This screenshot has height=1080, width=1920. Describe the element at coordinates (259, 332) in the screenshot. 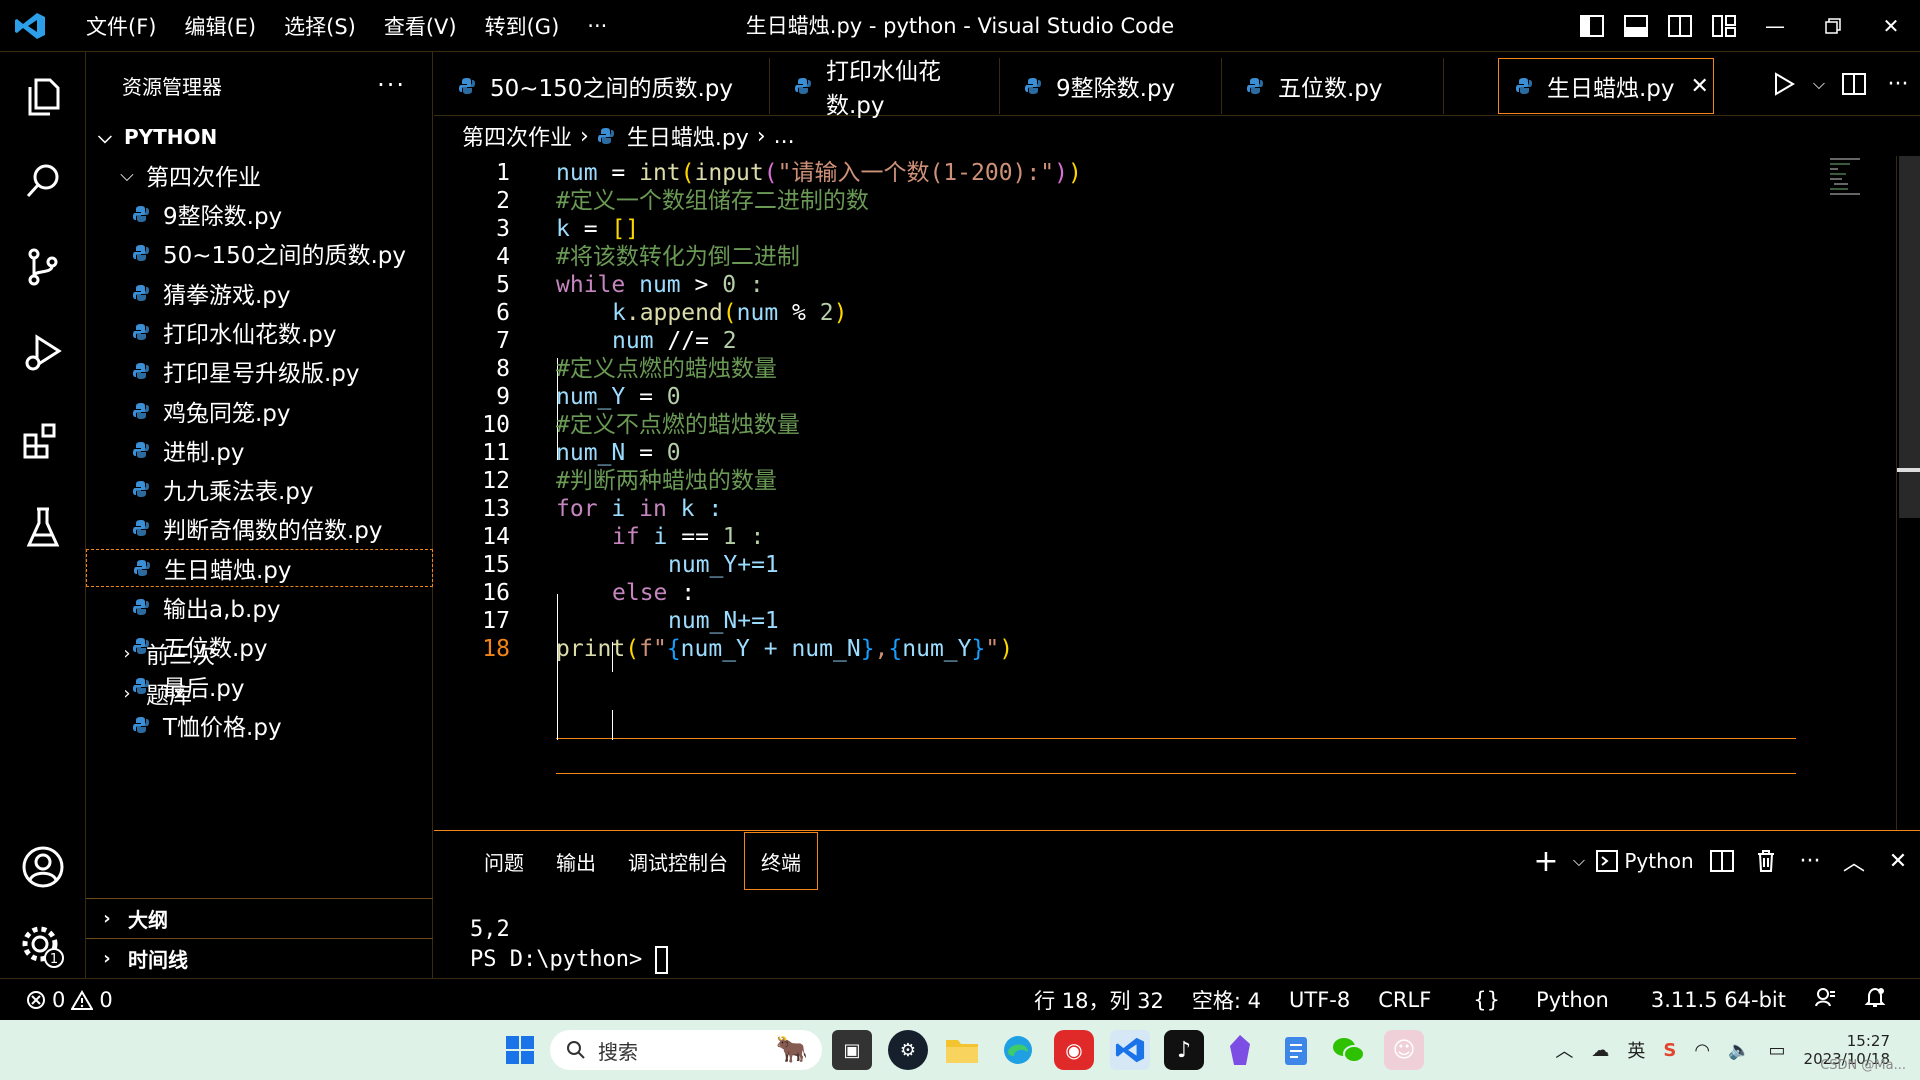

I see `file-item: 打印水仙花数.py` at that location.